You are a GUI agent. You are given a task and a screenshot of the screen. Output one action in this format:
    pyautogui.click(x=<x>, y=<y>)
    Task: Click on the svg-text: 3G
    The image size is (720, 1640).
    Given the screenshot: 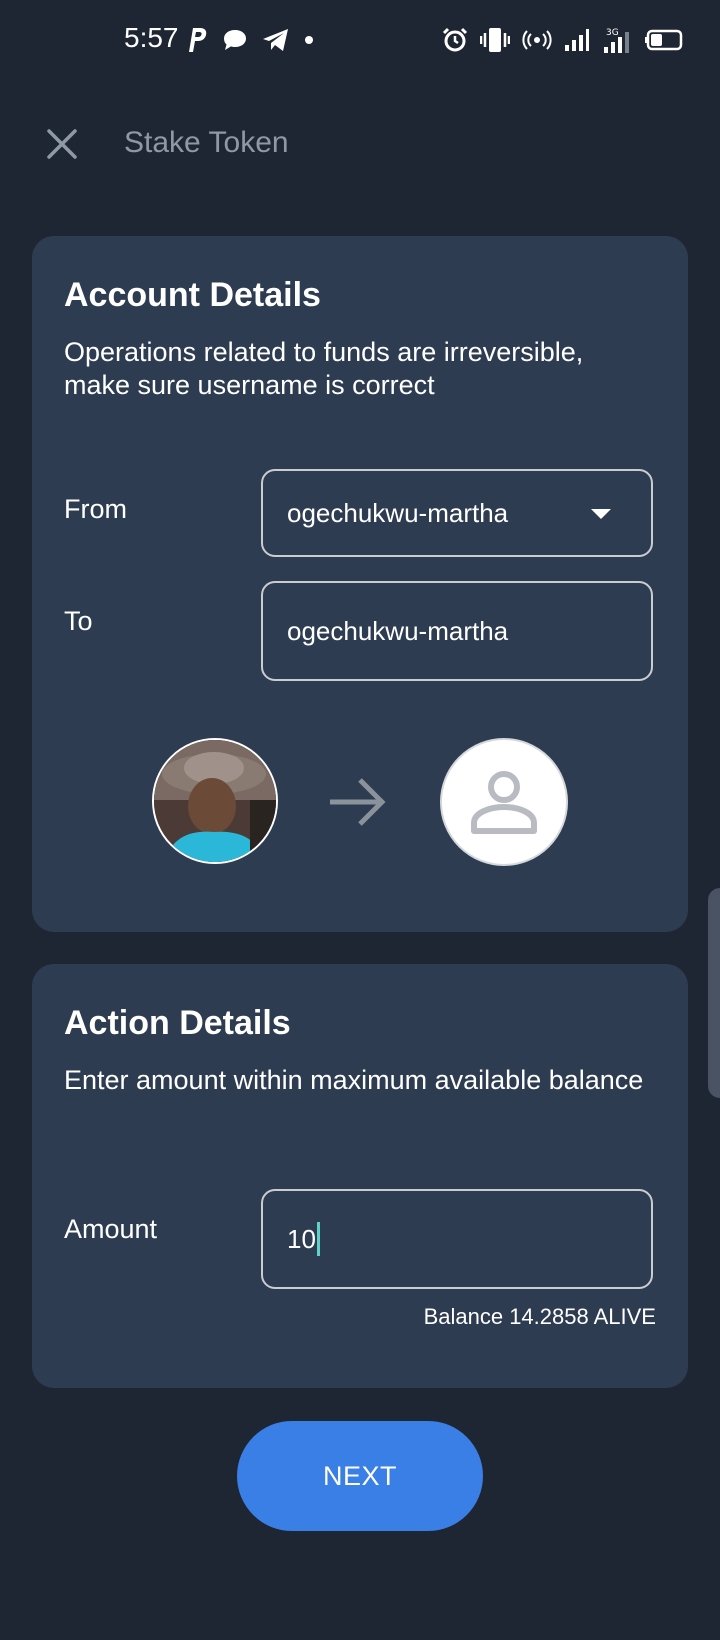 What is the action you would take?
    pyautogui.click(x=612, y=33)
    